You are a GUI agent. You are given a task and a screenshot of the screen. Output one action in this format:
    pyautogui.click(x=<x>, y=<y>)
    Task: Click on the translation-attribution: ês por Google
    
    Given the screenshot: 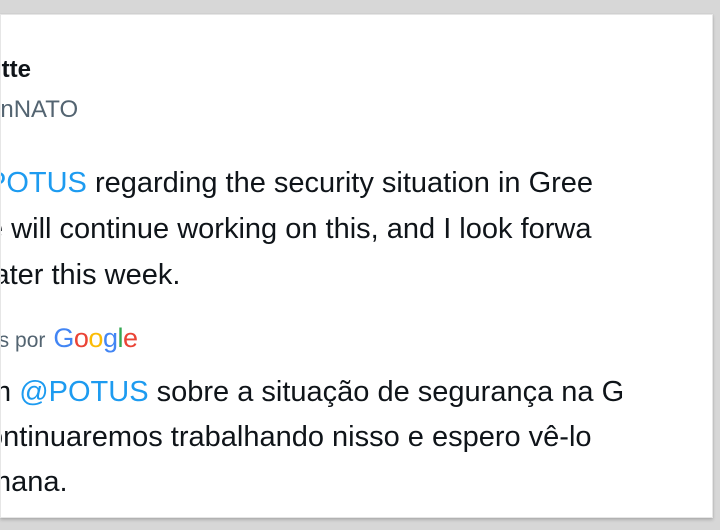 What is the action you would take?
    pyautogui.click(x=69, y=338)
    